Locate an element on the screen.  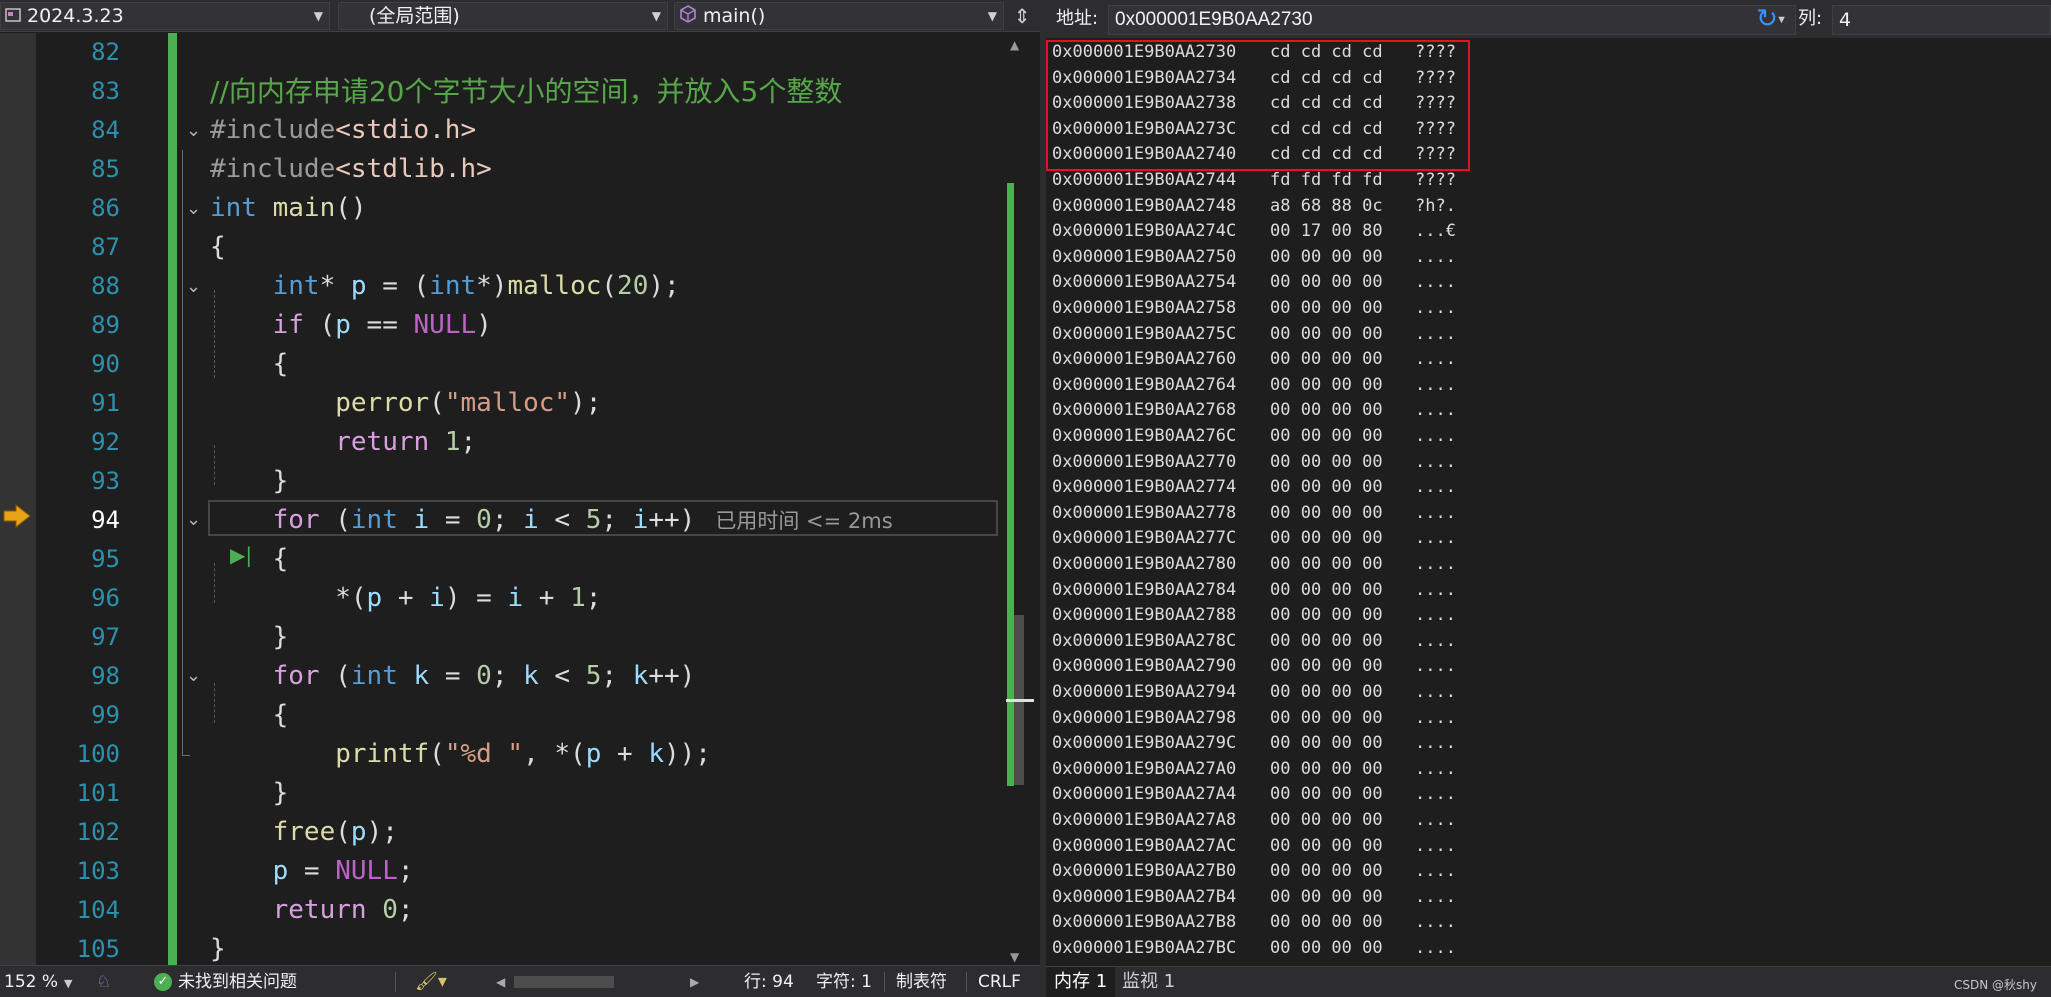
indent-mode-indicator: 制表符 is located at coordinates (921, 981).